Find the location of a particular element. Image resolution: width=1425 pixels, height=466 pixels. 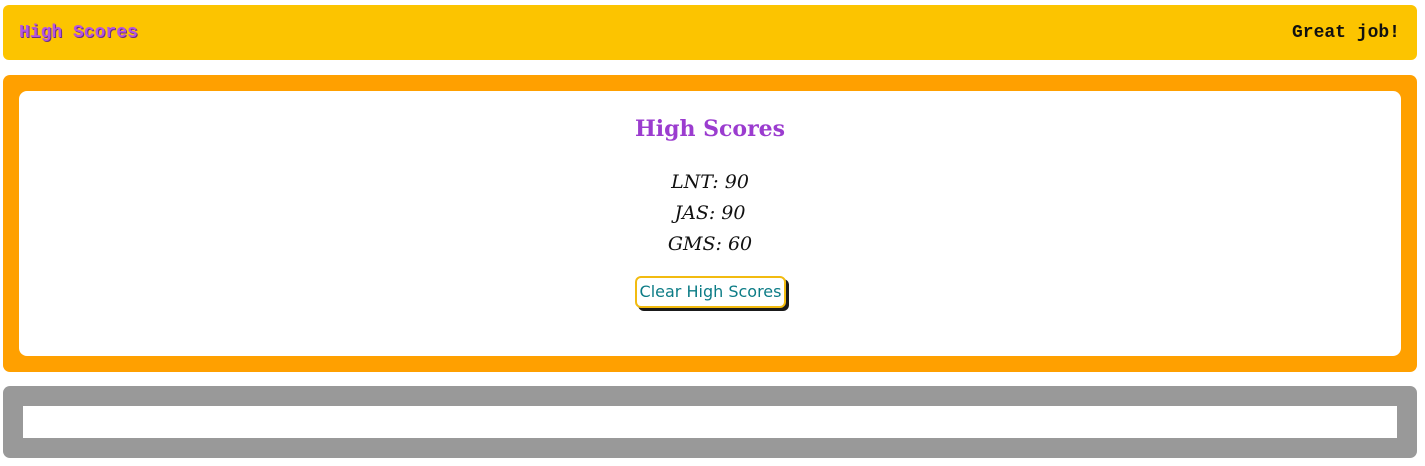

score-item: GMS: 60 is located at coordinates (710, 244).